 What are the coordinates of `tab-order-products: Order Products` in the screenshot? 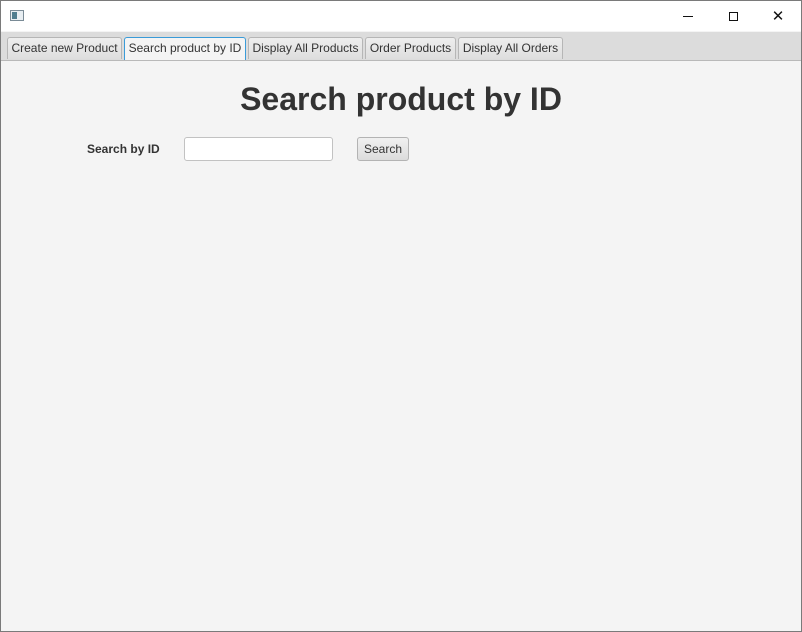 It's located at (410, 48).